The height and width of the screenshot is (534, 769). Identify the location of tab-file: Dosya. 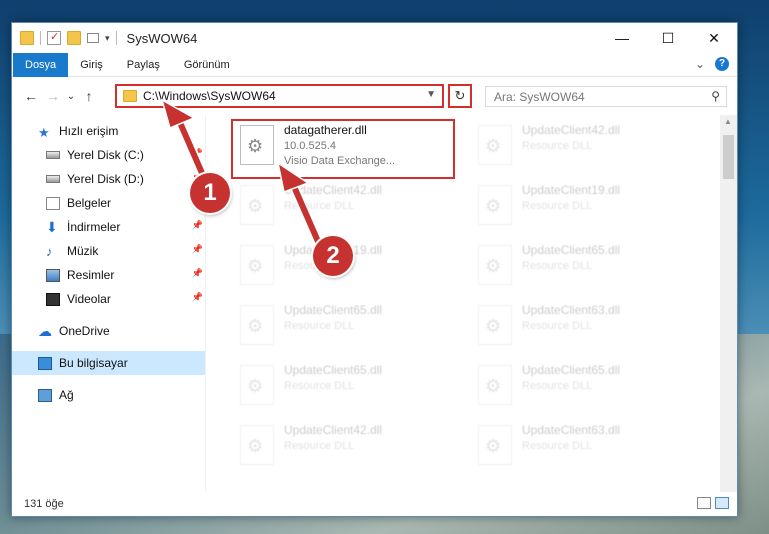
(41, 64).